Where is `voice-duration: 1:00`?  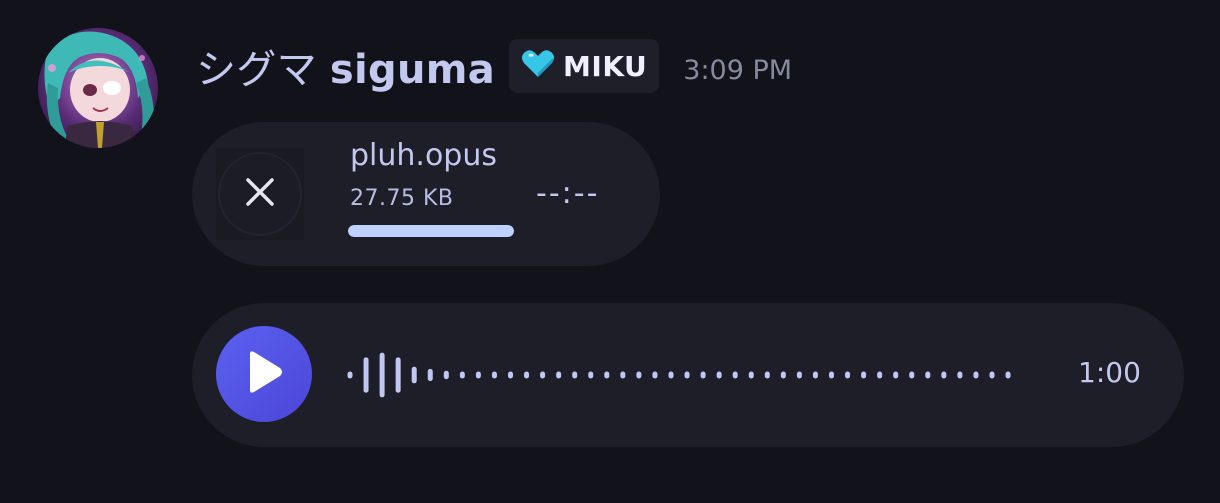
voice-duration: 1:00 is located at coordinates (1109, 372).